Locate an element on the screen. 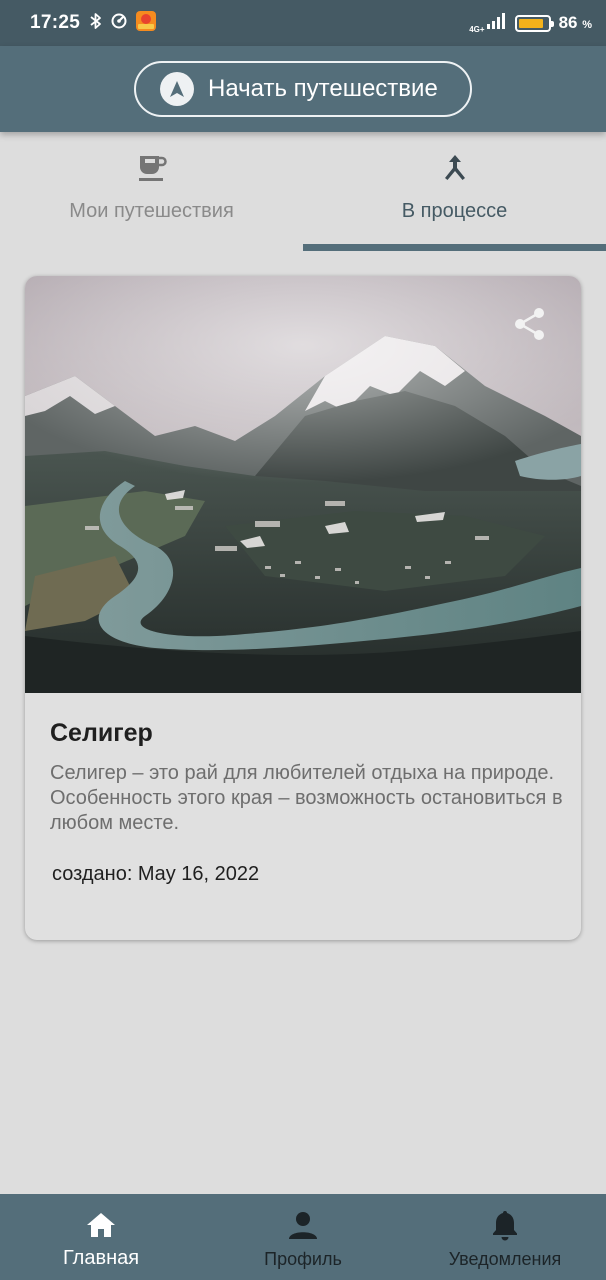 This screenshot has width=606, height=1280. network-type-label: 4G+ is located at coordinates (477, 29).